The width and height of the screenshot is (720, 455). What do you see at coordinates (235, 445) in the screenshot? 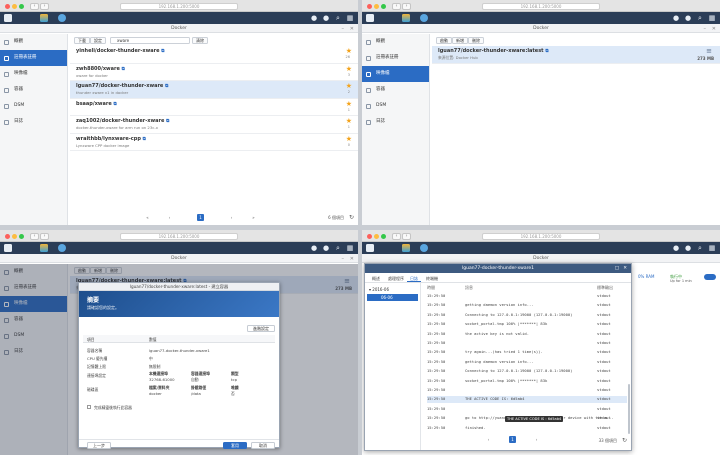
I see `apply-button: 套用` at bounding box center [235, 445].